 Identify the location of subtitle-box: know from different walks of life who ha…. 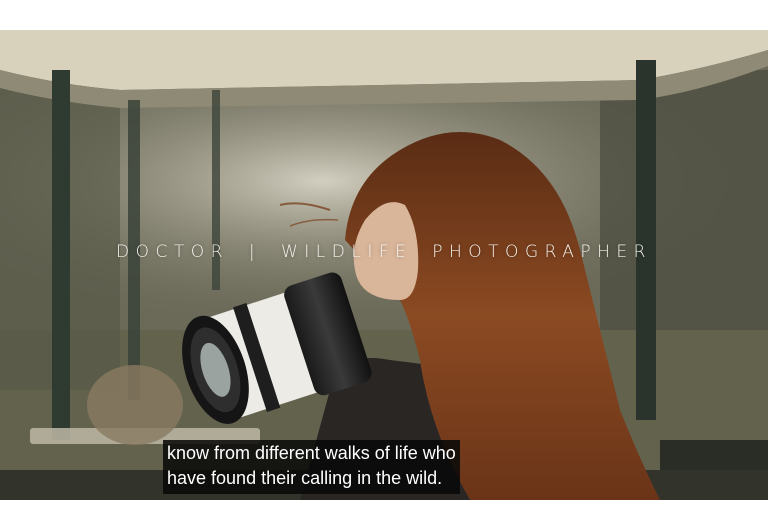
(311, 467).